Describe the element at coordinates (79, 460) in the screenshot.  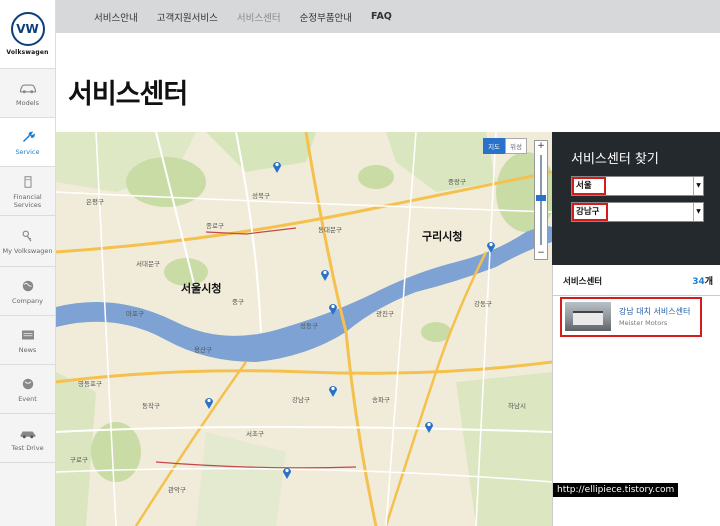
I see `map-label-guro: 구로구` at that location.